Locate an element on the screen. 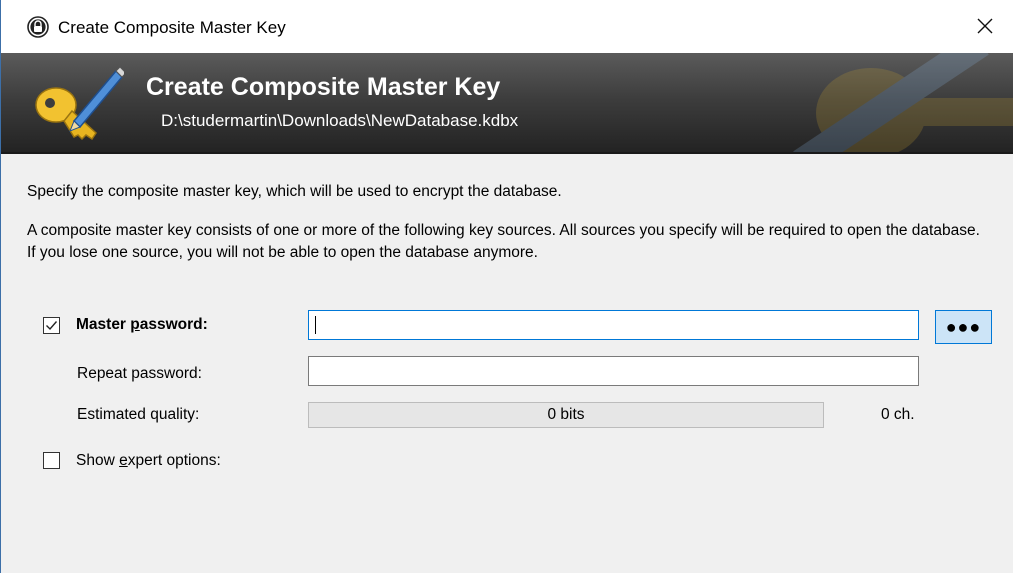 This screenshot has width=1013, height=573. quality-bits-text: 0 bits is located at coordinates (566, 414).